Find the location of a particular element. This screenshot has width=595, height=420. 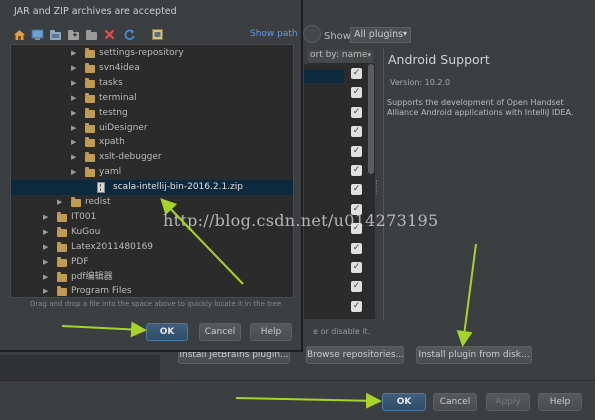

file-tree-file-row: scala-intellij-bin-2016.2.1.zip is located at coordinates (152, 188).